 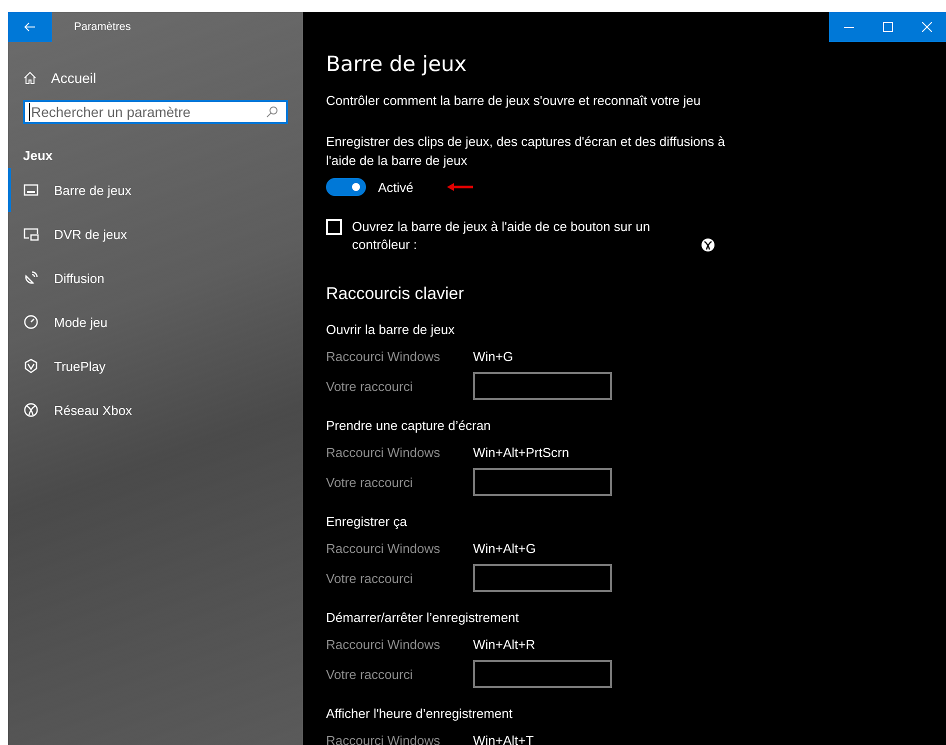 What do you see at coordinates (155, 234) in the screenshot?
I see `sidebar-item: DVR de jeux` at bounding box center [155, 234].